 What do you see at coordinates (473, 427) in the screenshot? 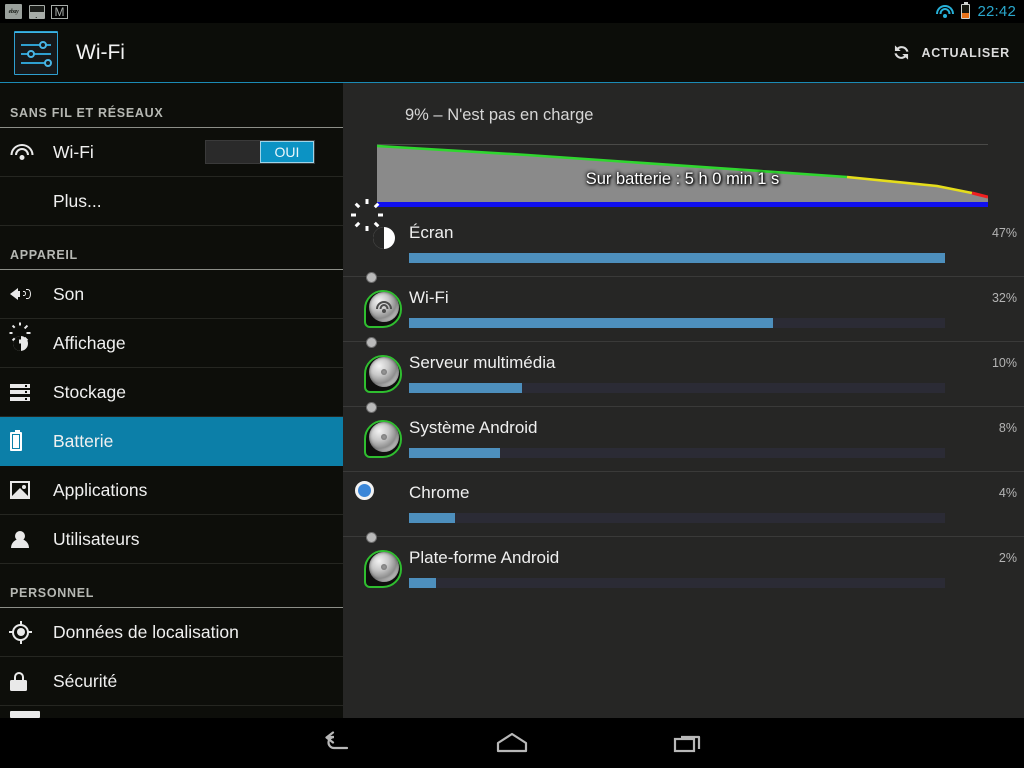
I see `consumer-name: Système Android` at bounding box center [473, 427].